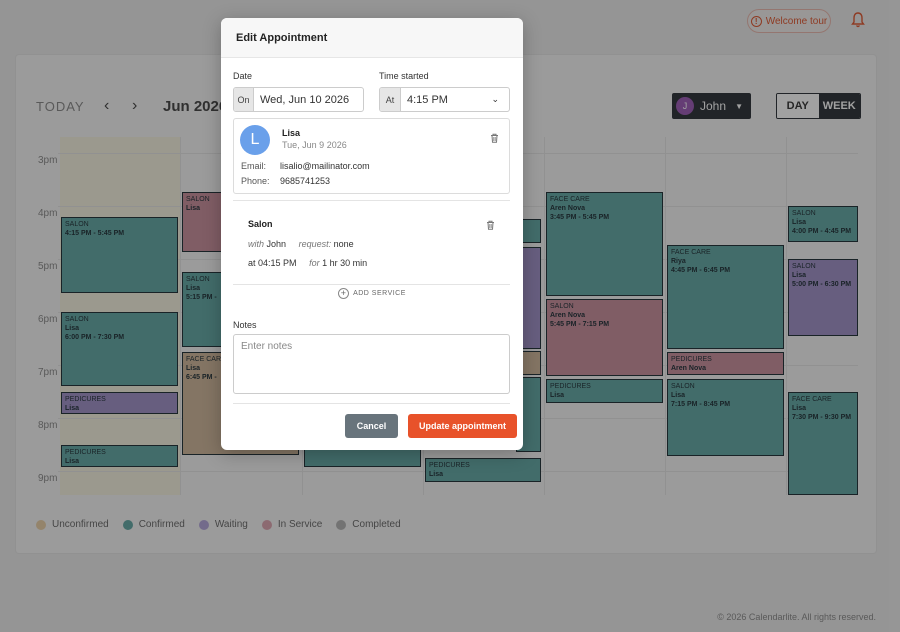  What do you see at coordinates (244, 99) in the screenshot?
I see `date-prefix: On` at bounding box center [244, 99].